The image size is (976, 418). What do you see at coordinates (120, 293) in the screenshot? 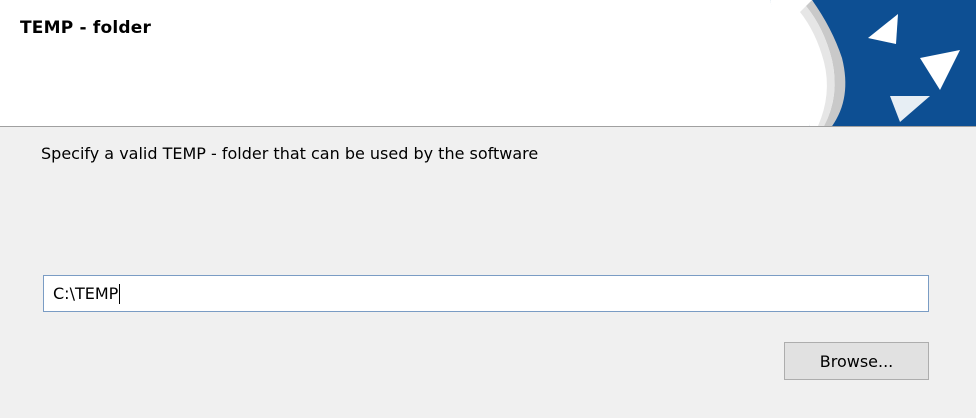
I see `text-caret` at bounding box center [120, 293].